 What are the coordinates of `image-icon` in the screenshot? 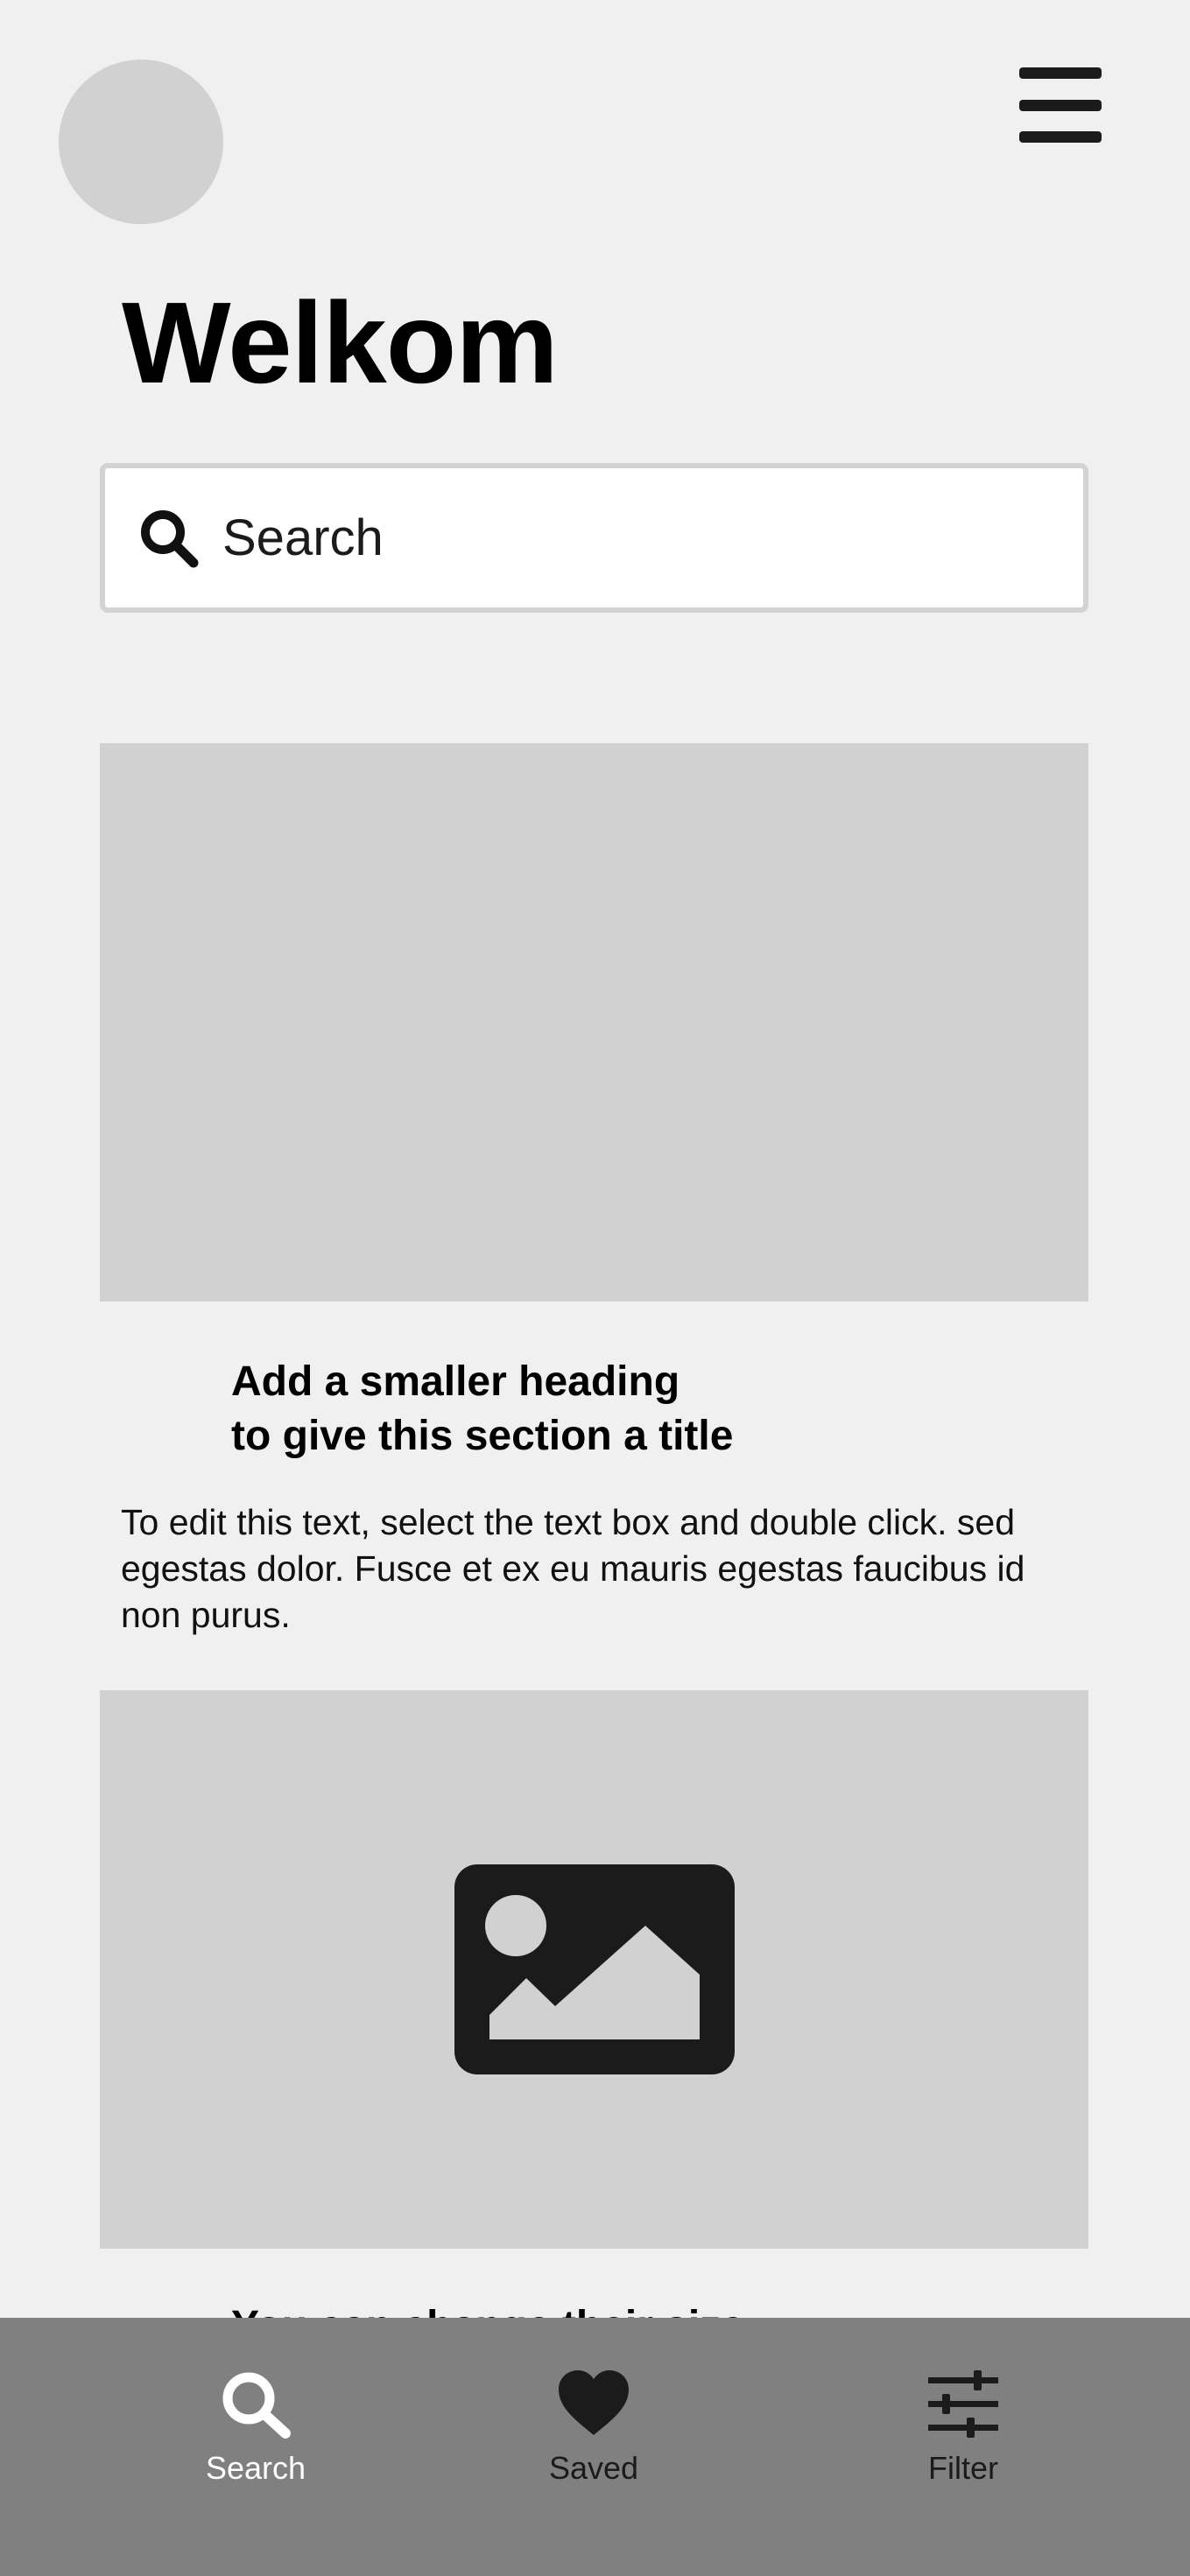 It's located at (594, 1969).